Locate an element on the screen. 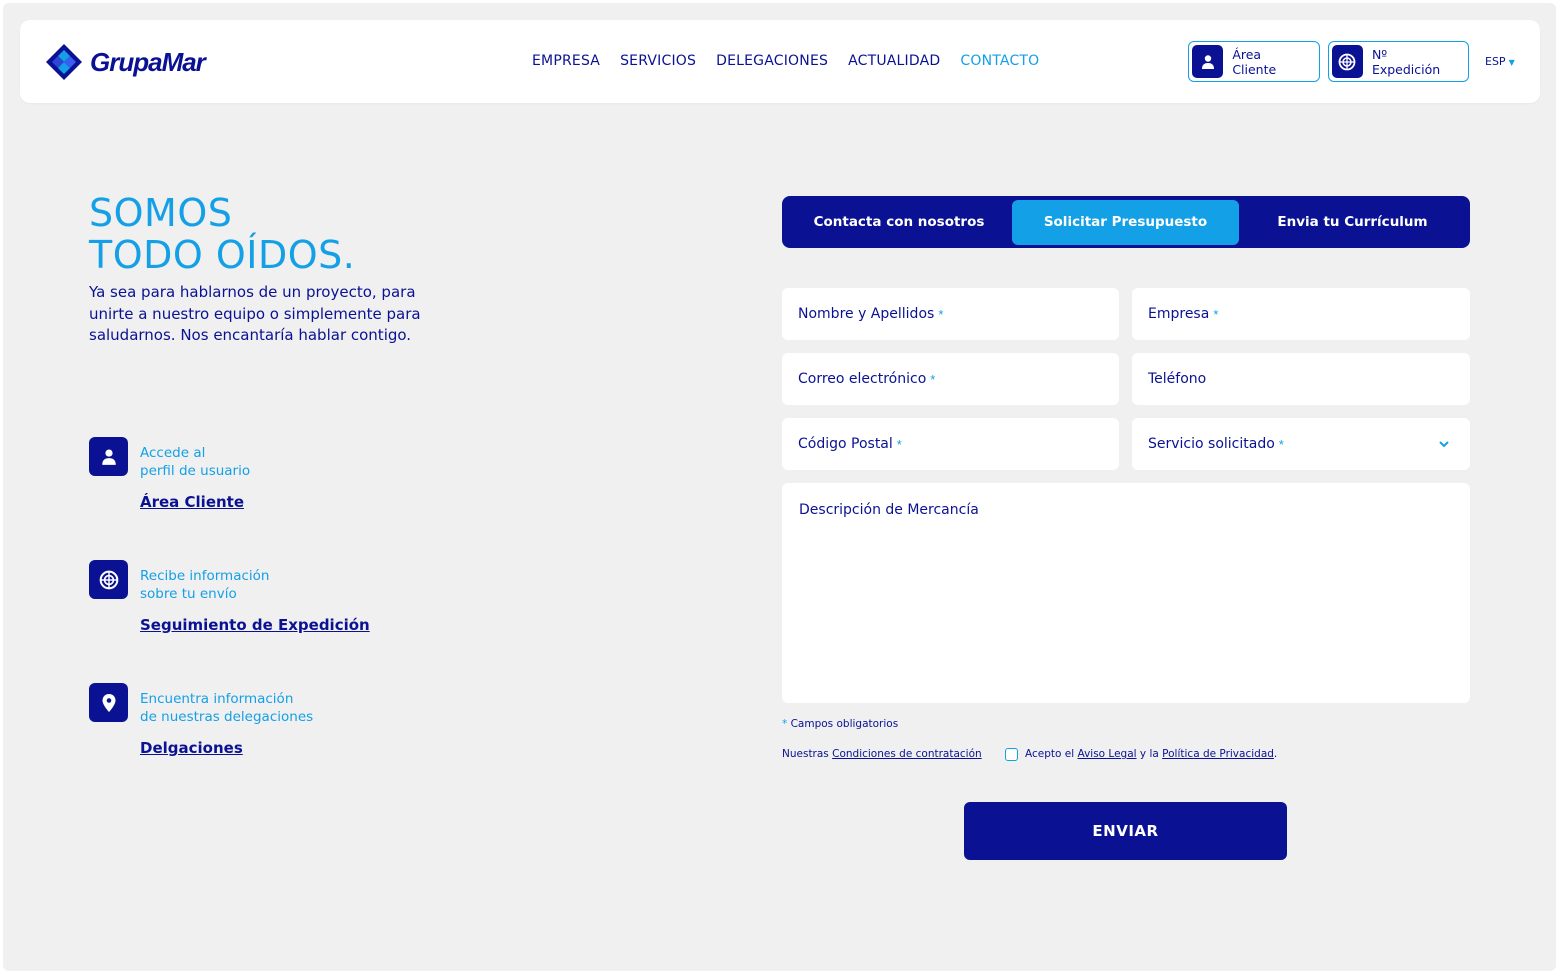 This screenshot has height=975, width=1560. expedition-button: Nº Expedición is located at coordinates (1398, 61).